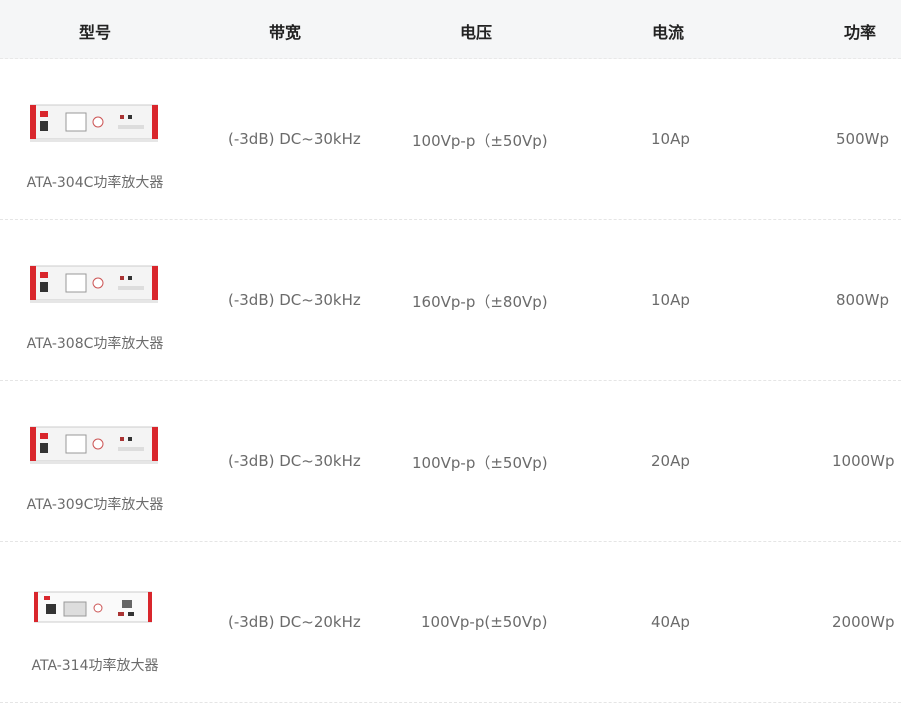 The image size is (901, 705). I want to click on power-cell: 500Wp, so click(862, 139).